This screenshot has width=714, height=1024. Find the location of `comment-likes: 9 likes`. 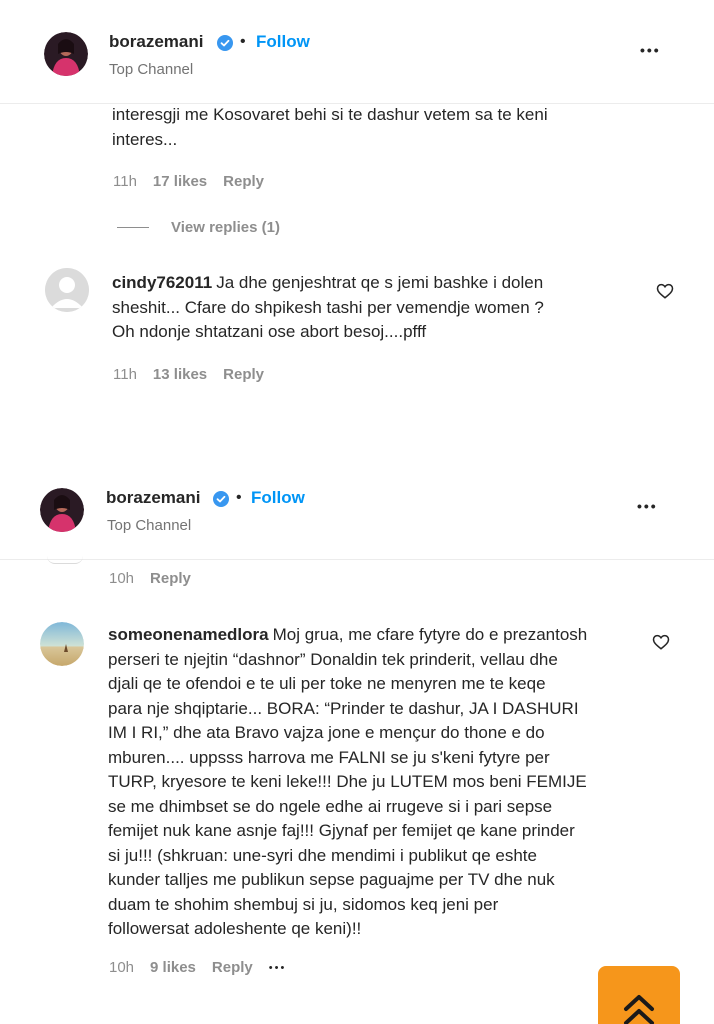

comment-likes: 9 likes is located at coordinates (173, 967).